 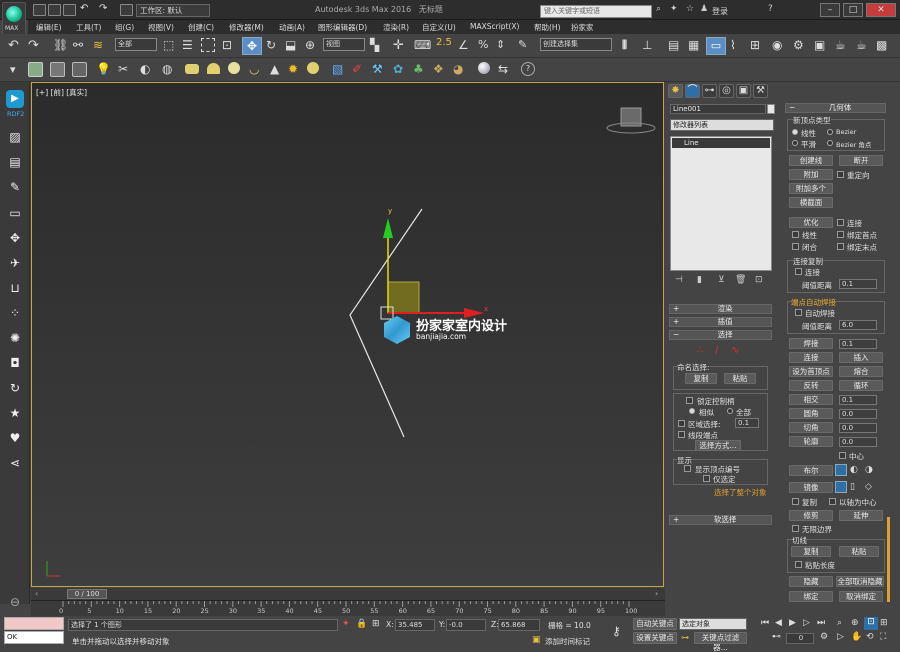 What do you see at coordinates (674, 9) in the screenshot?
I see `infocenter-icon: ✦` at bounding box center [674, 9].